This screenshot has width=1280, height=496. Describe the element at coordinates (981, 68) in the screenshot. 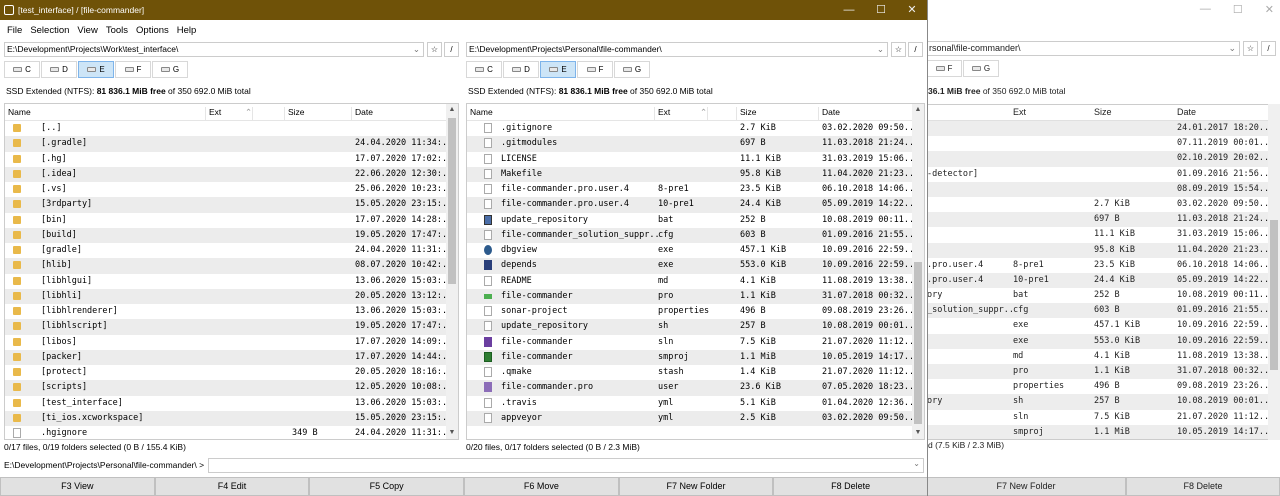

I see `background-drive-g-button: G` at that location.